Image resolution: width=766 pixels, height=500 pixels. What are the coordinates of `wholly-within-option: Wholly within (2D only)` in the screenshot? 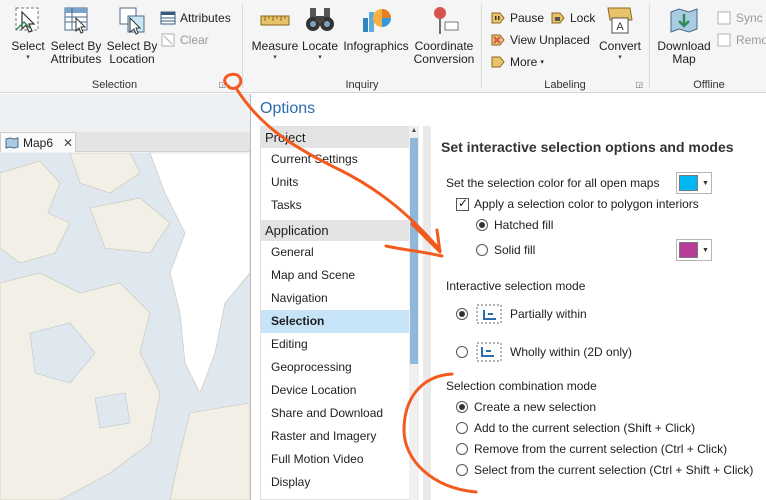 It's located at (544, 352).